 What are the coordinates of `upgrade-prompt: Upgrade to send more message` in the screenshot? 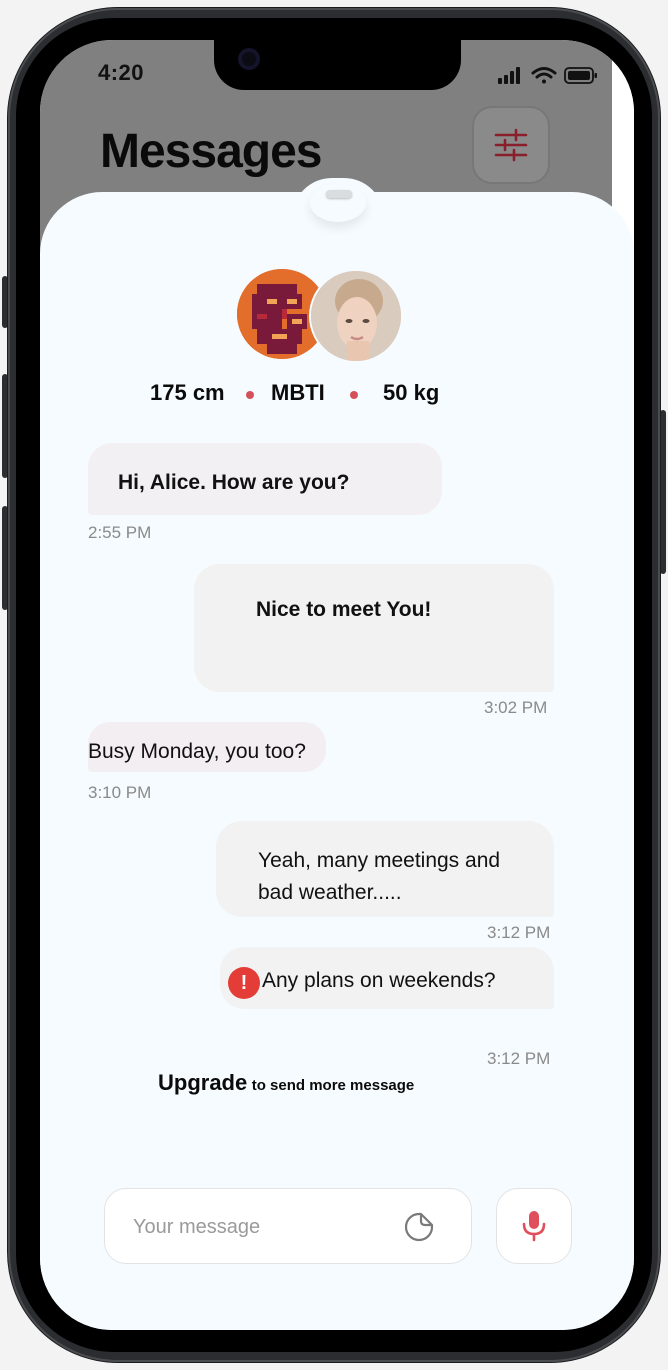 It's located at (286, 1083).